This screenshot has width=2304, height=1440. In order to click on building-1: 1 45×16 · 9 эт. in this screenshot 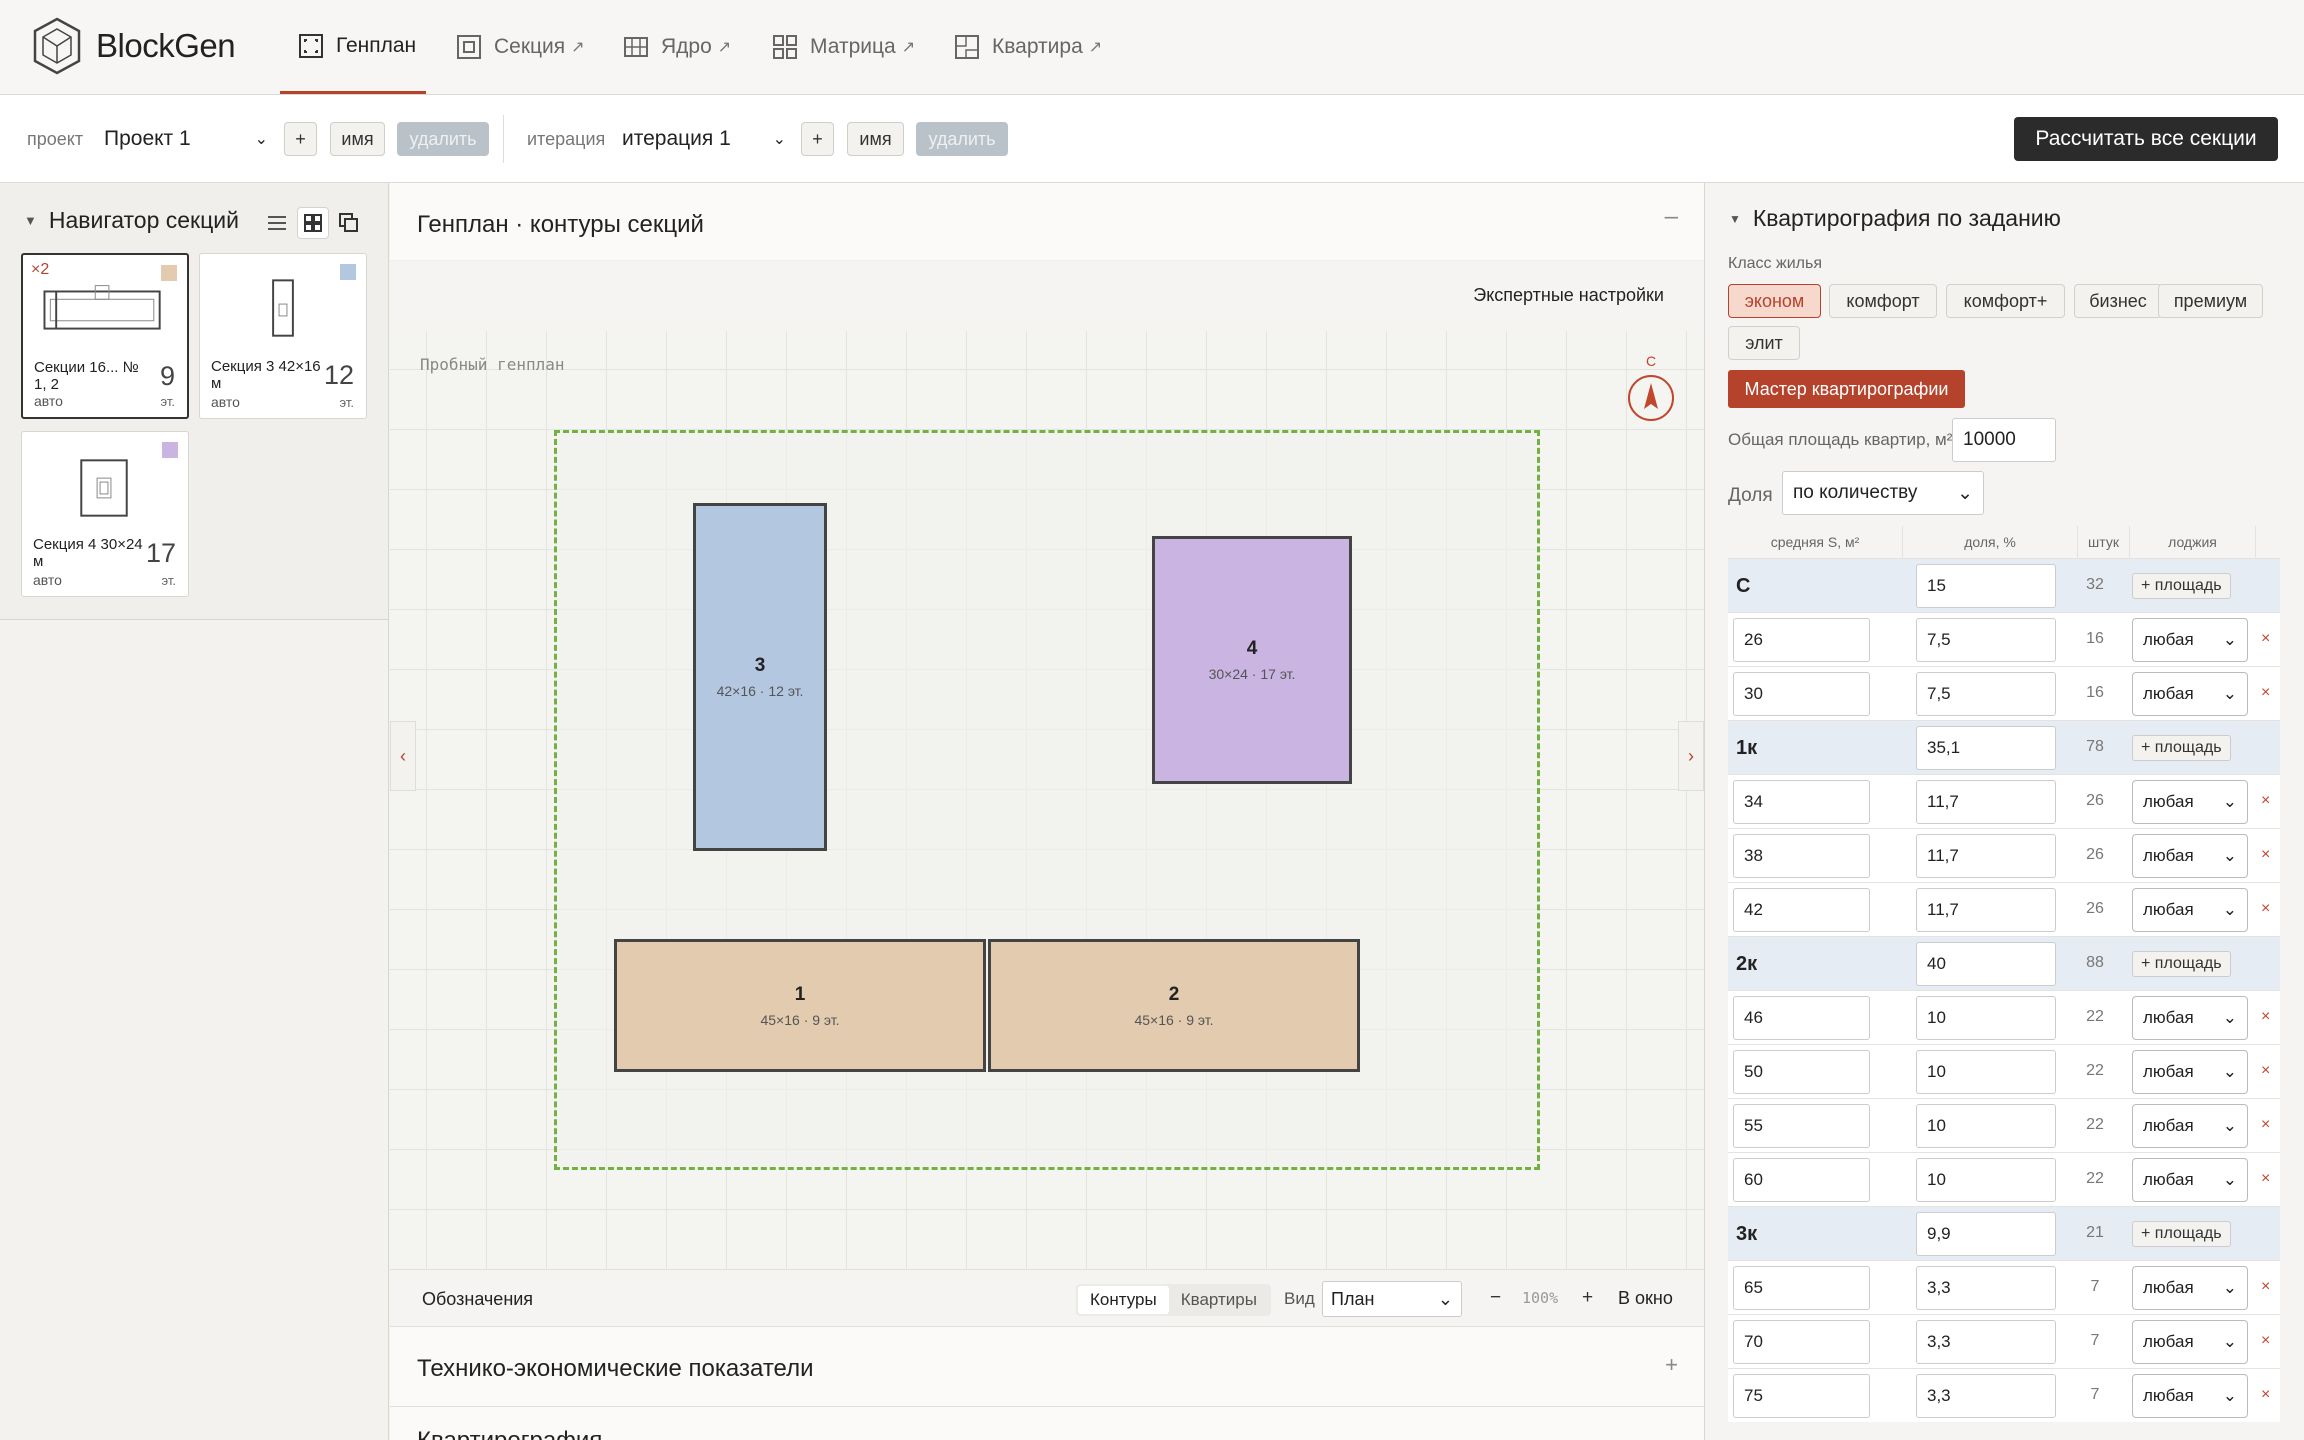, I will do `click(800, 1005)`.